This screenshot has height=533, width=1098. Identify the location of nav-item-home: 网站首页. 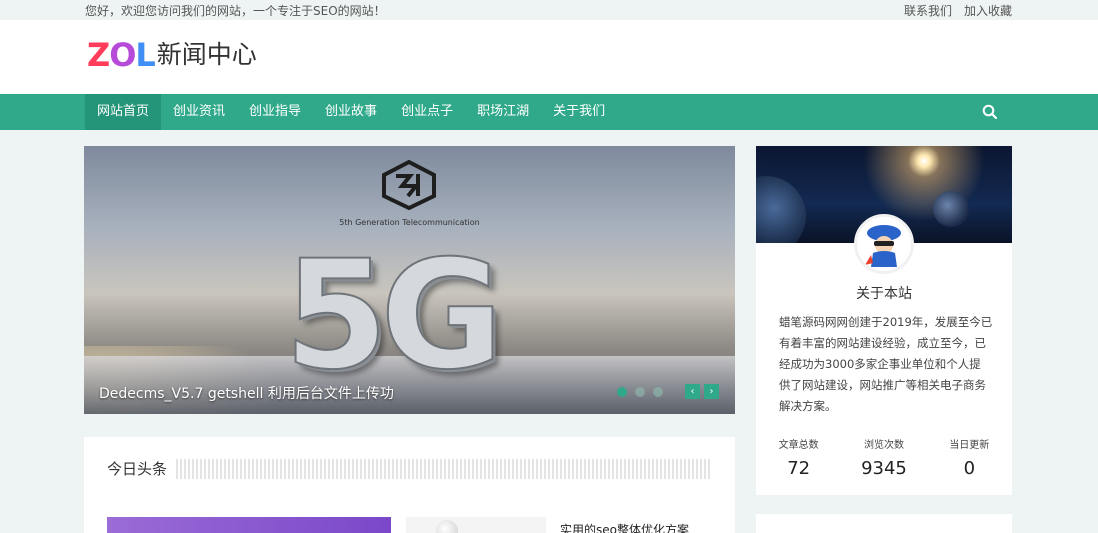
(123, 112).